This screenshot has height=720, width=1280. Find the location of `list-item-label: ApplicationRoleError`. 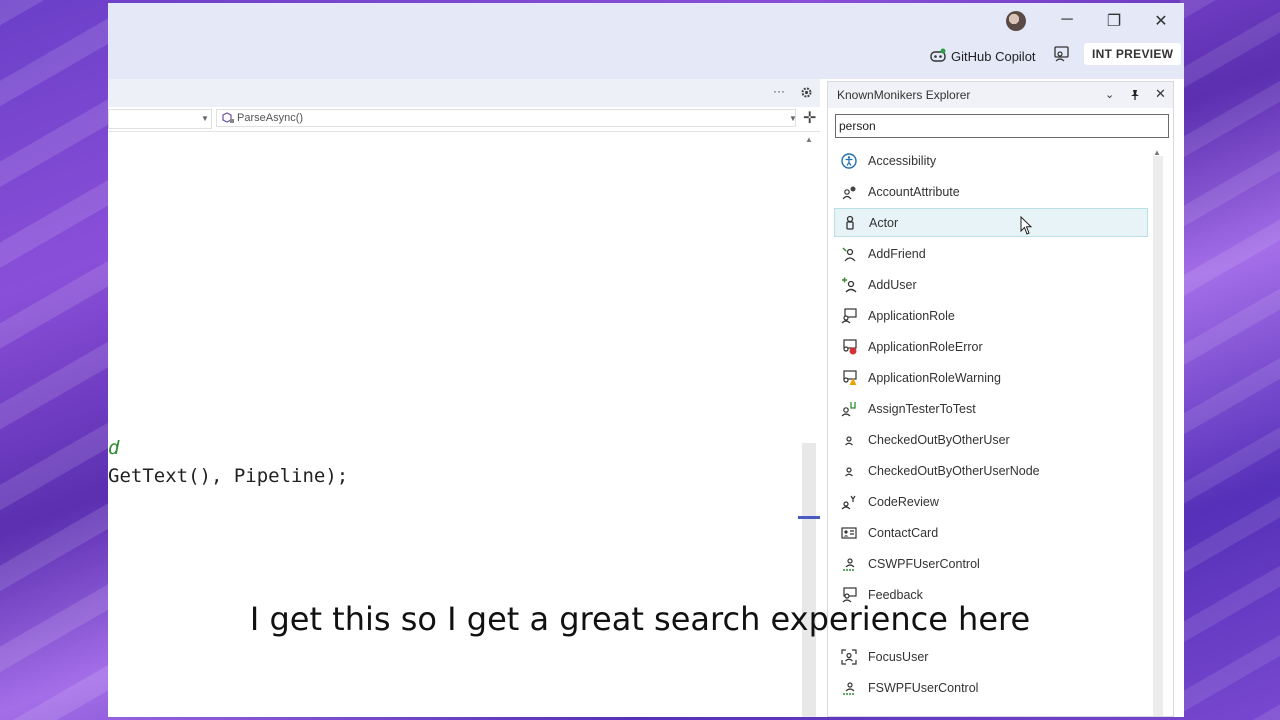

list-item-label: ApplicationRoleError is located at coordinates (925, 346).